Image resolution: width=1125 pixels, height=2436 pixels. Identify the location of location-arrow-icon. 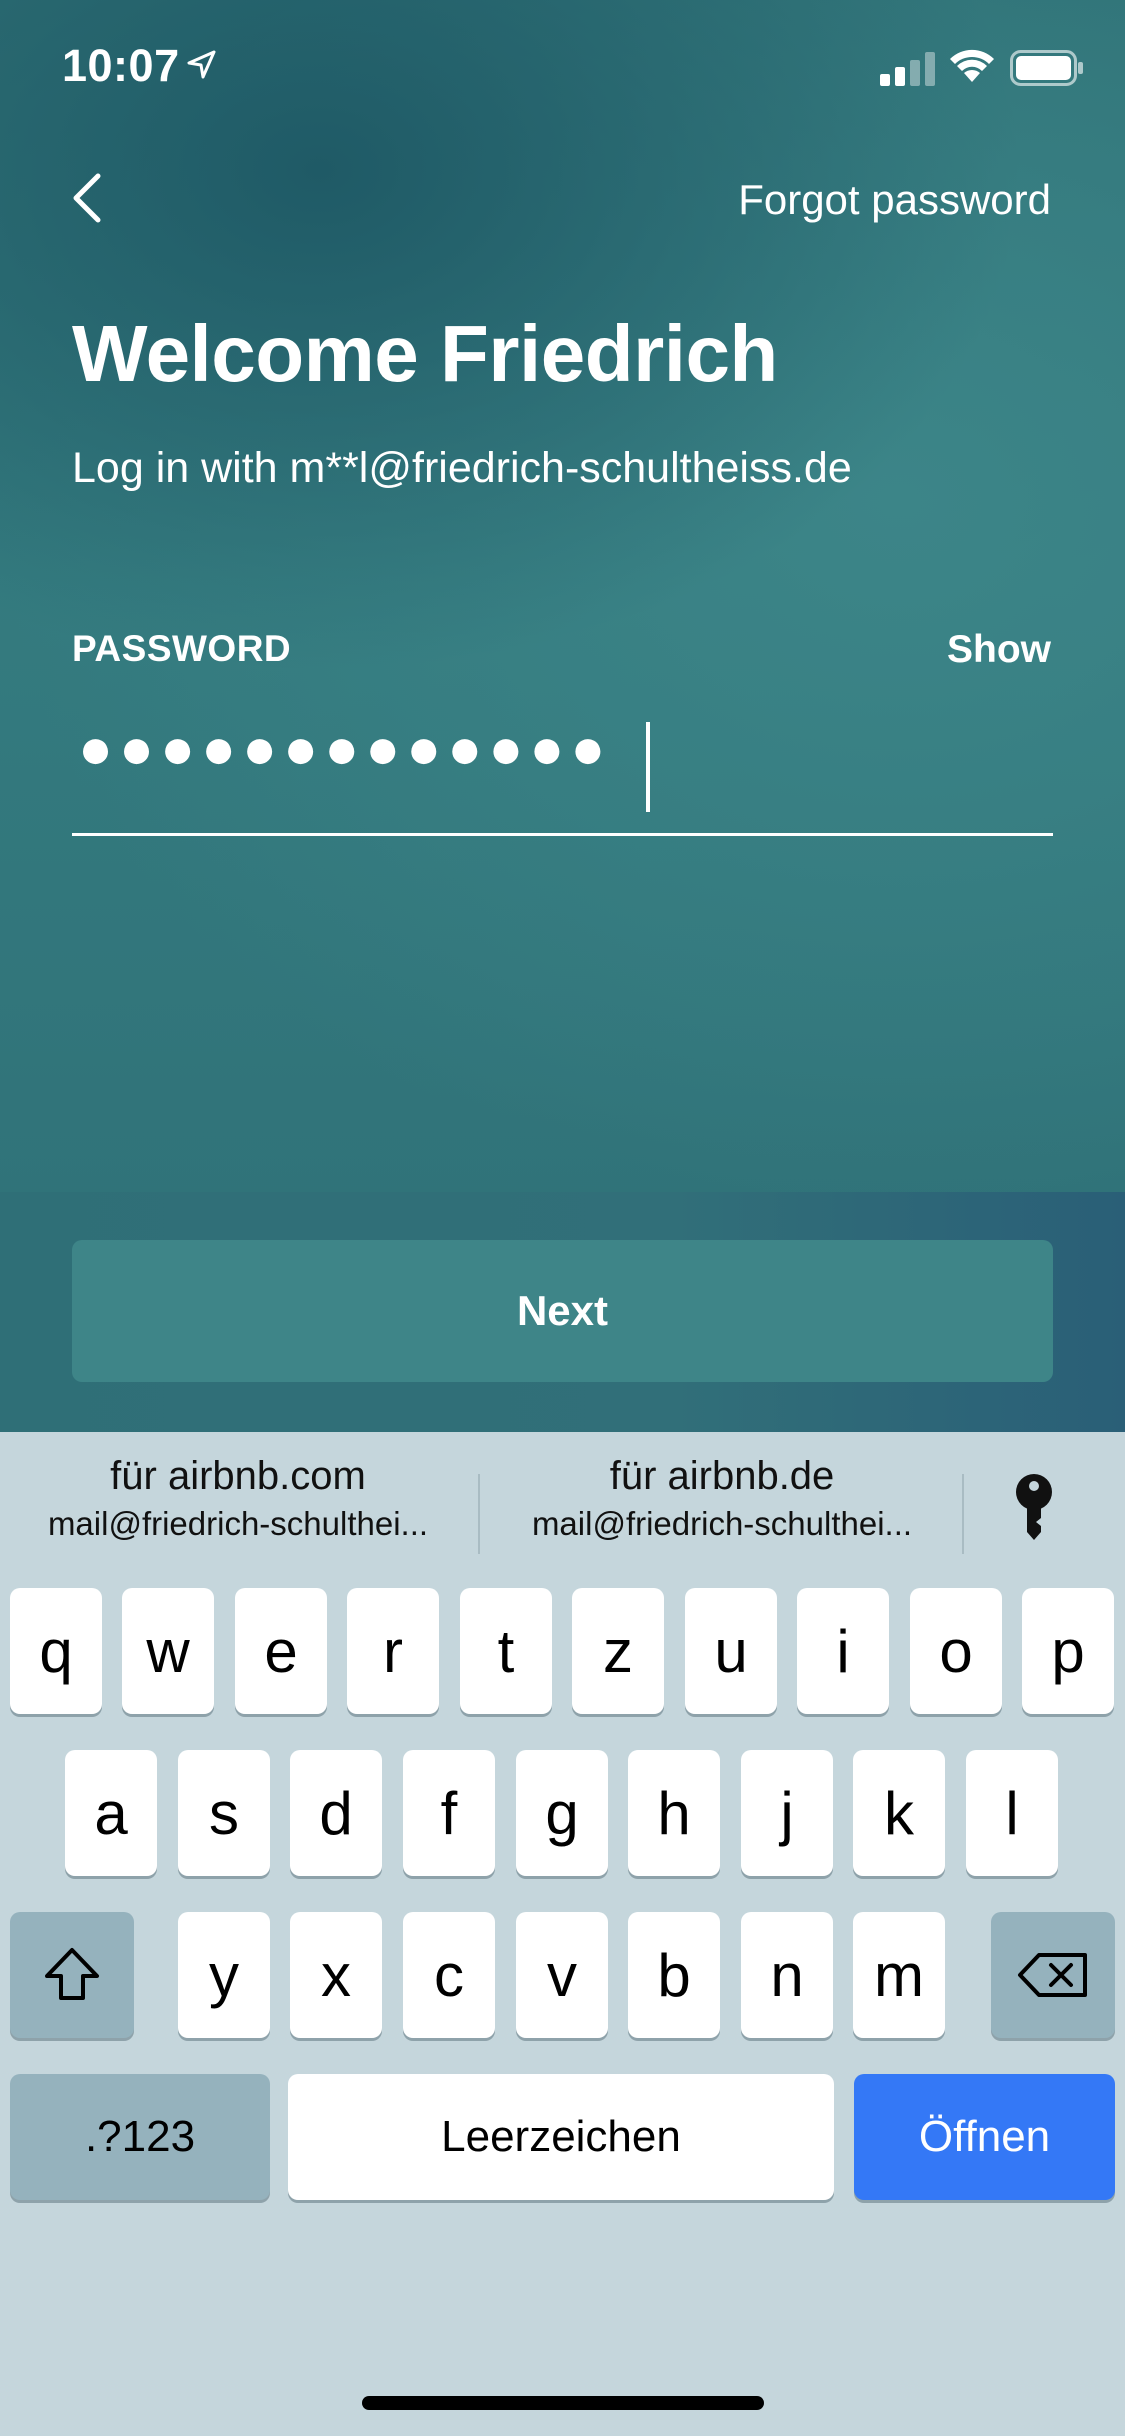
(201, 67).